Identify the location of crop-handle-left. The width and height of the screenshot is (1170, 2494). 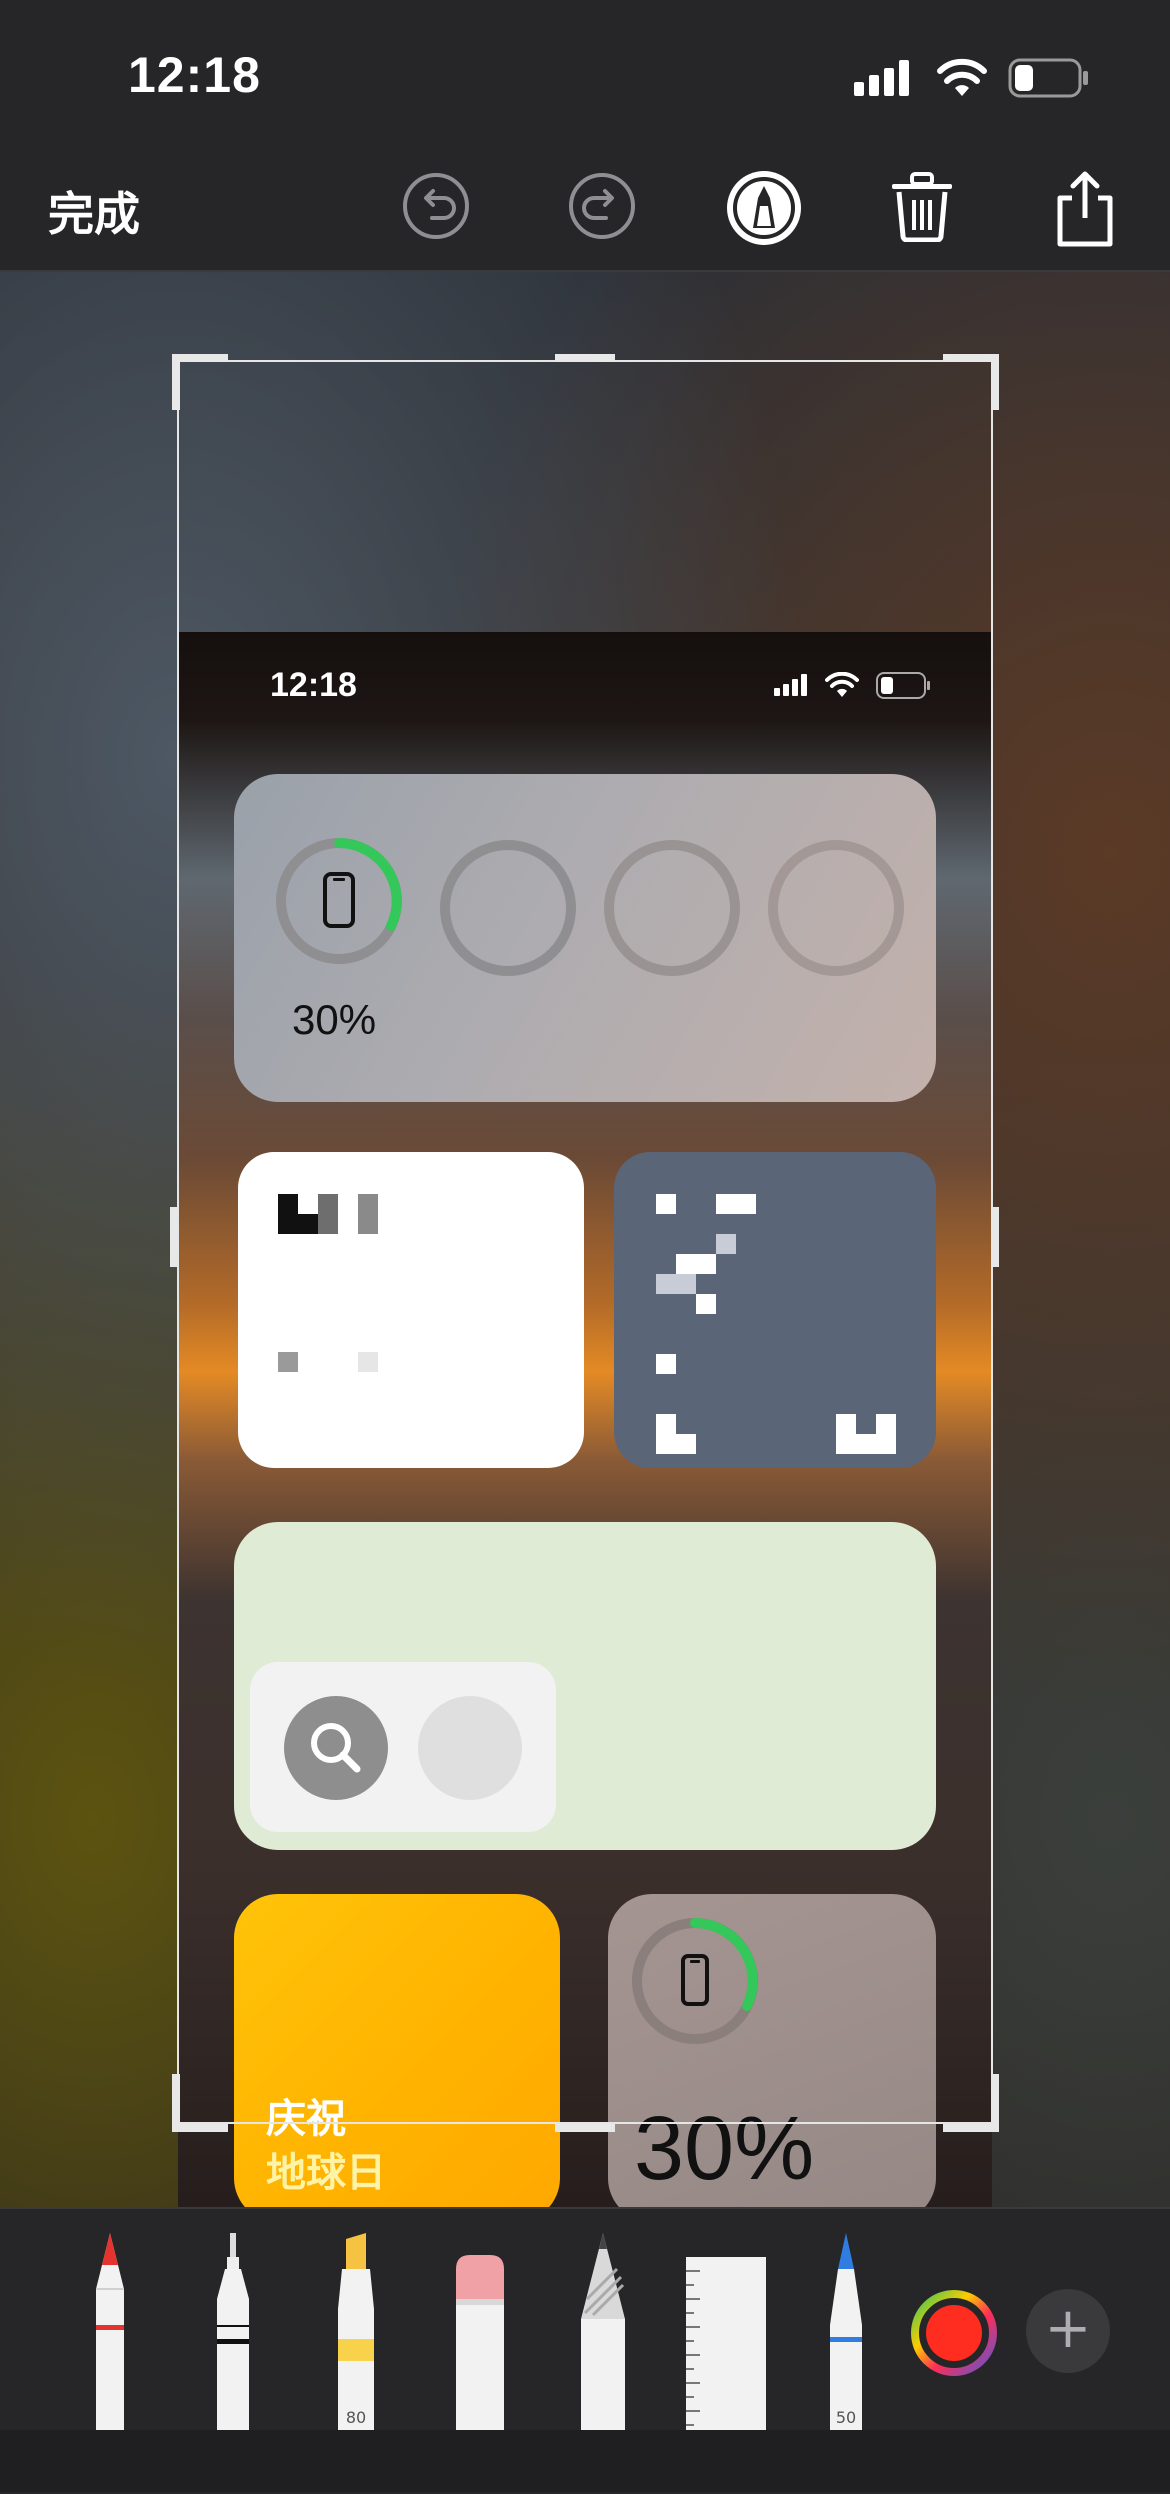
(174, 1237).